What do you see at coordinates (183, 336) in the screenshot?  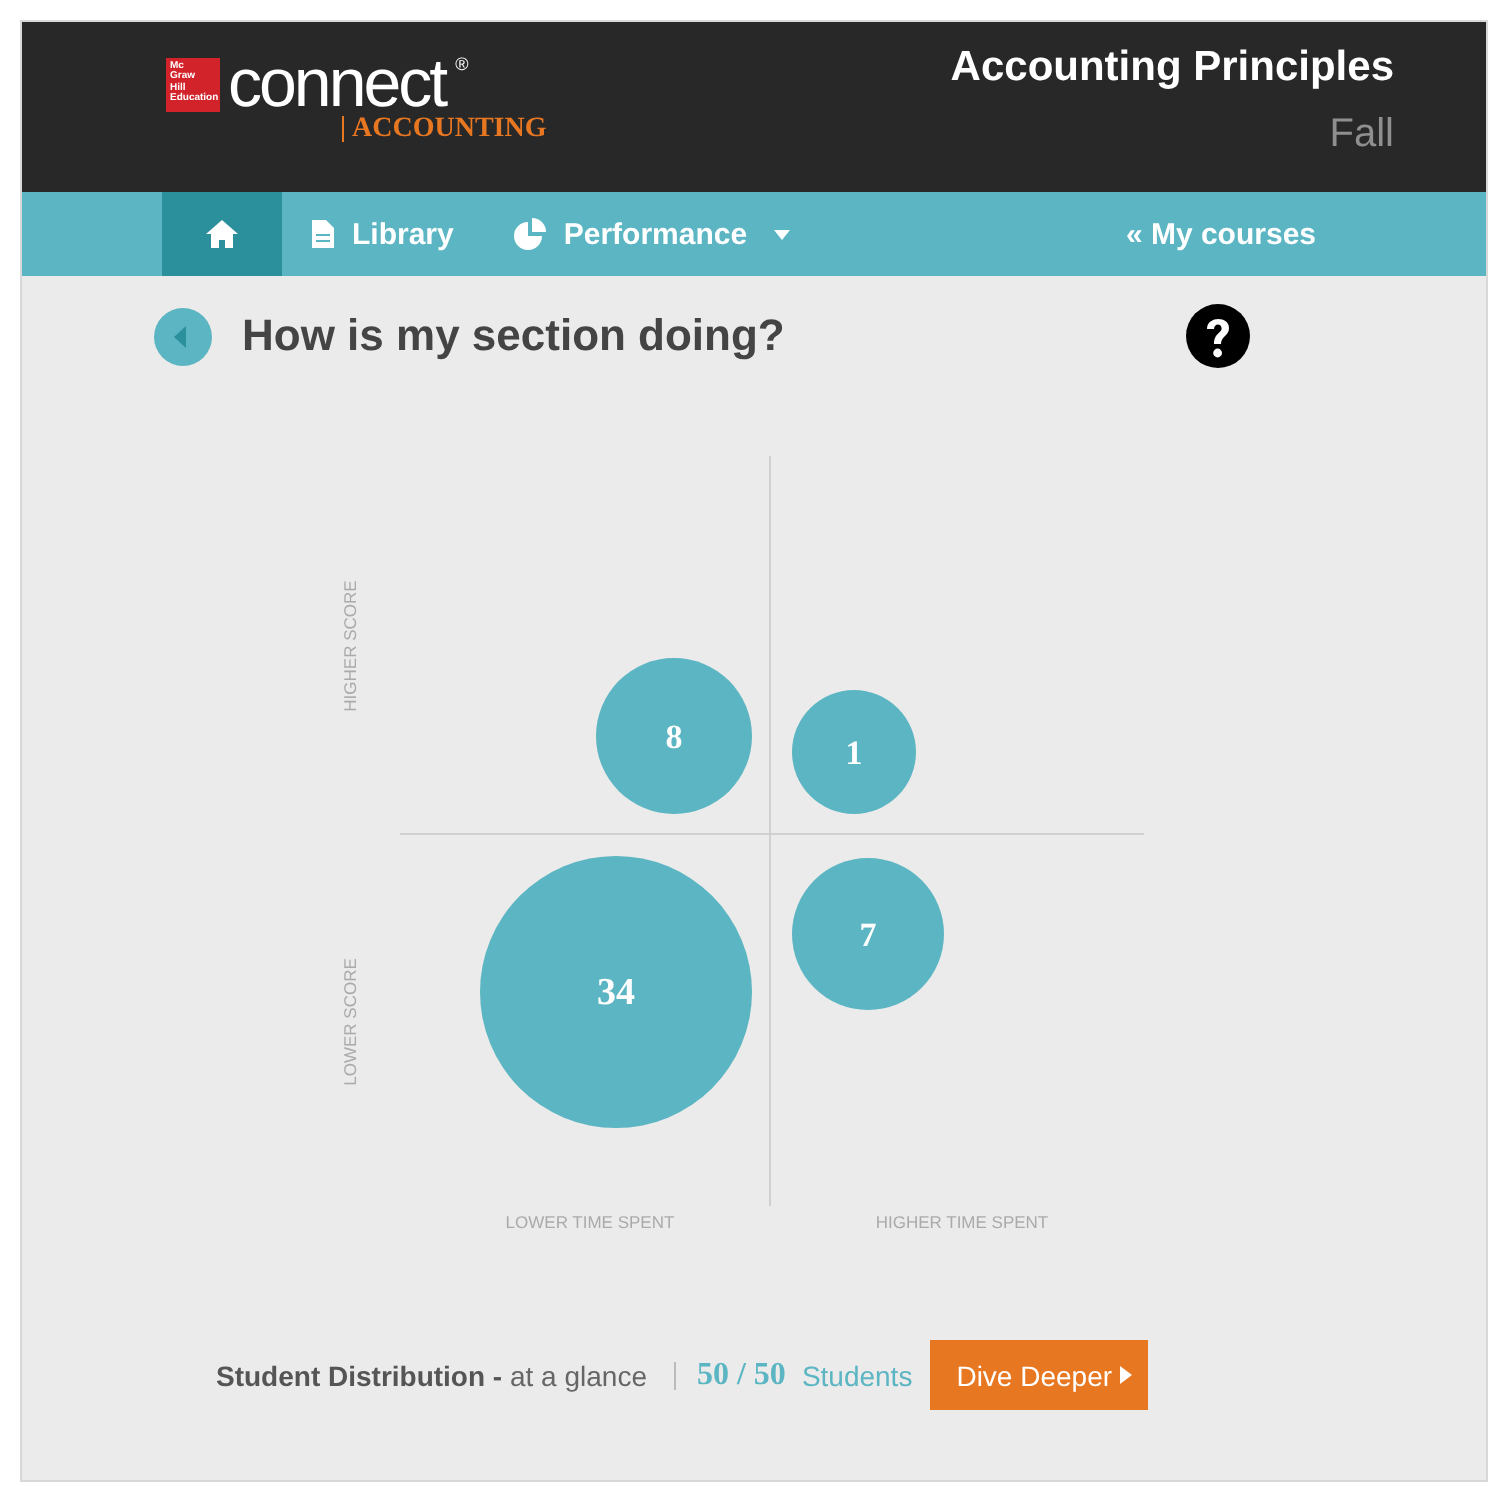 I see `back-button` at bounding box center [183, 336].